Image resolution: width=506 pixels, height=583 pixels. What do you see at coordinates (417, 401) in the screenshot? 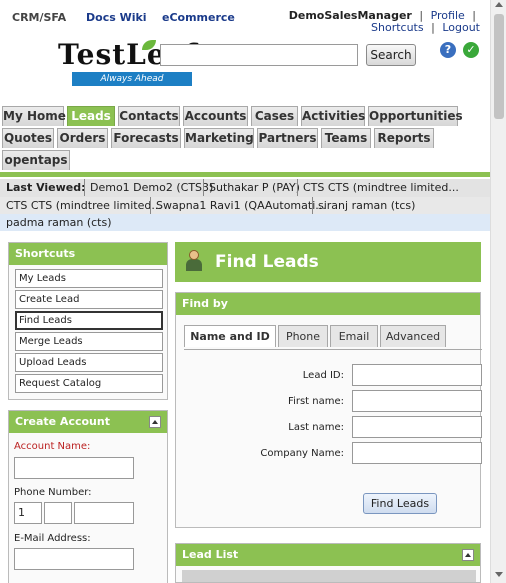
I see `first-name-field` at bounding box center [417, 401].